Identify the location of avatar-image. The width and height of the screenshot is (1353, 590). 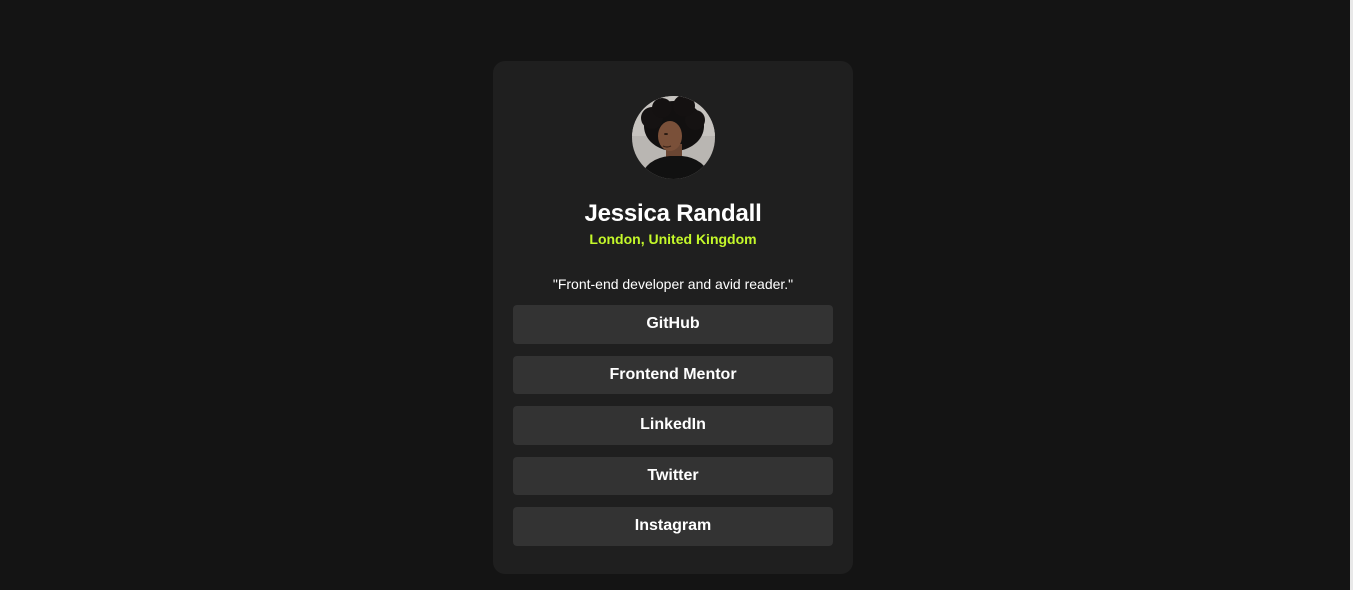
(673, 137).